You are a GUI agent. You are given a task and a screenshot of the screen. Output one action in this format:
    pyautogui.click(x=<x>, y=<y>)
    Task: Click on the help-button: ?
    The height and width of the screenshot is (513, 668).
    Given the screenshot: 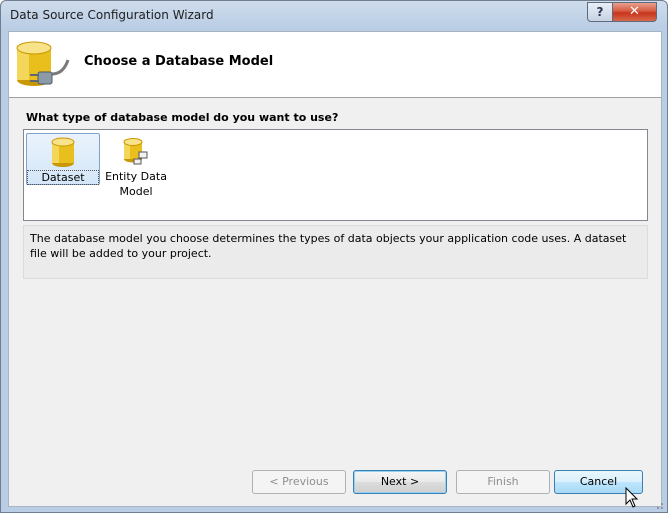 What is the action you would take?
    pyautogui.click(x=600, y=12)
    